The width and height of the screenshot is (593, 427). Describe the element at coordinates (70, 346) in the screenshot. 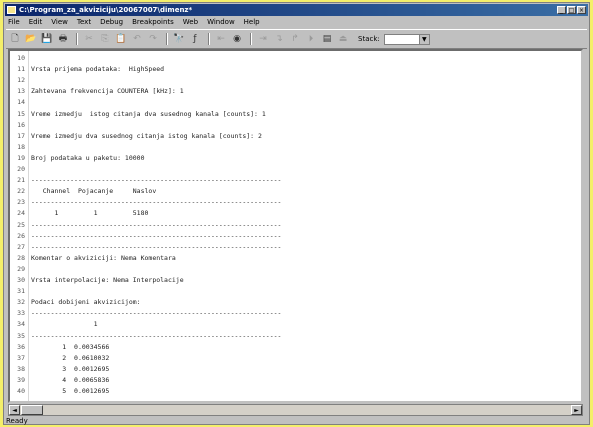

I see `line-text: 1 0.0034566` at that location.